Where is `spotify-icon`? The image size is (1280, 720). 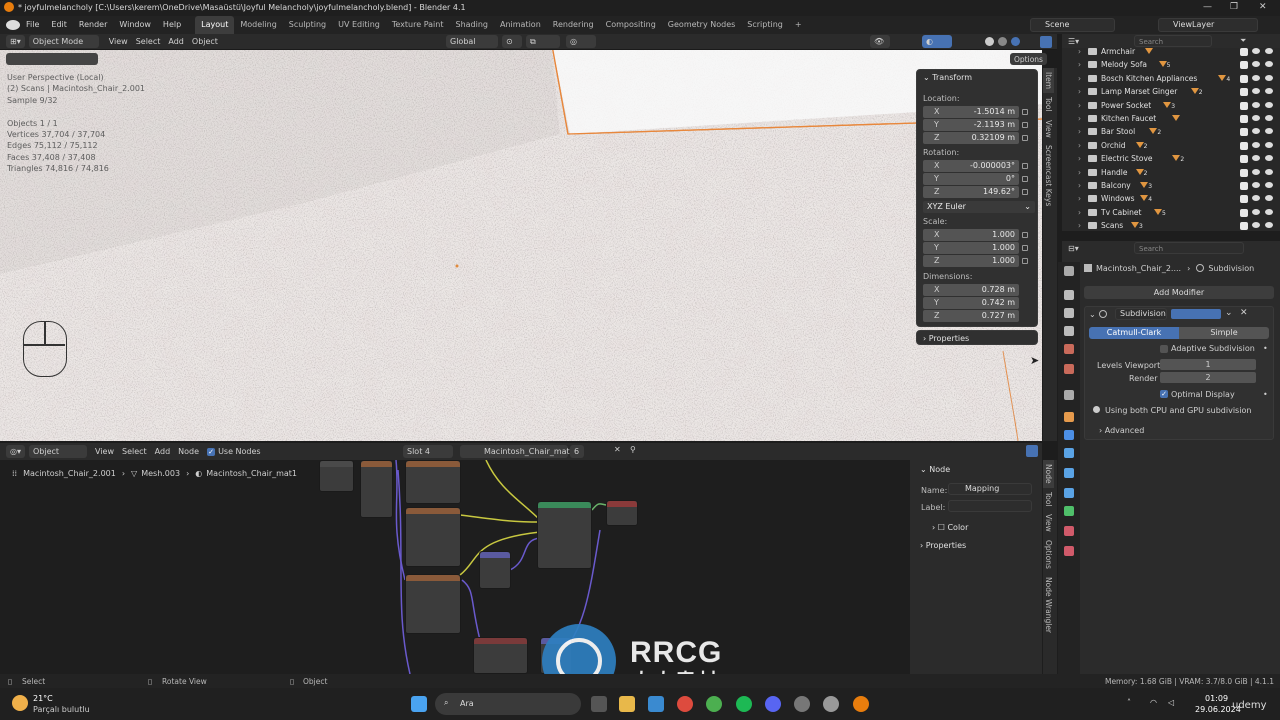 spotify-icon is located at coordinates (744, 704).